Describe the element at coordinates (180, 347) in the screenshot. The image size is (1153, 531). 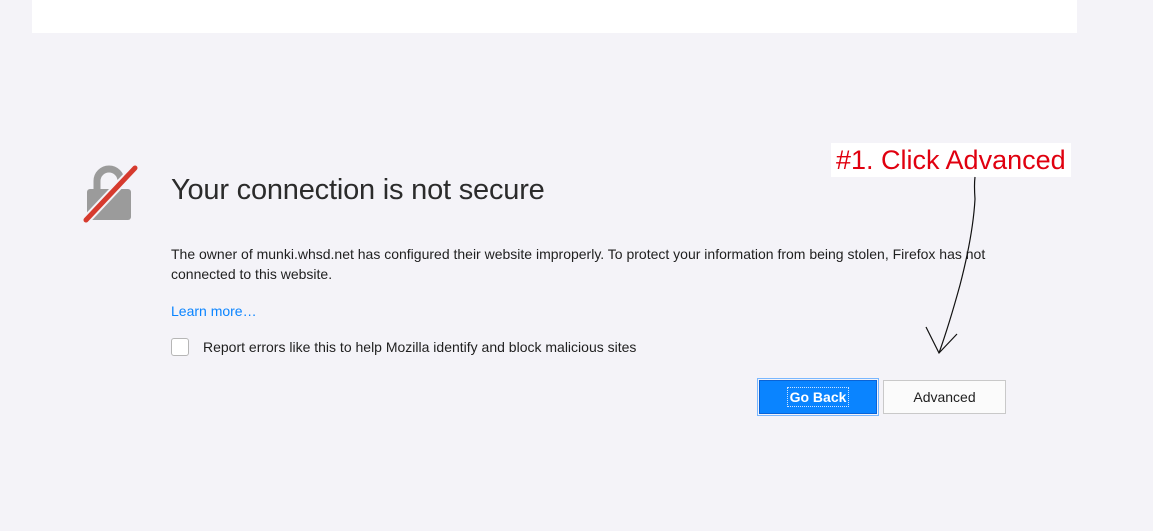
I see `report-errors-checkbox` at that location.